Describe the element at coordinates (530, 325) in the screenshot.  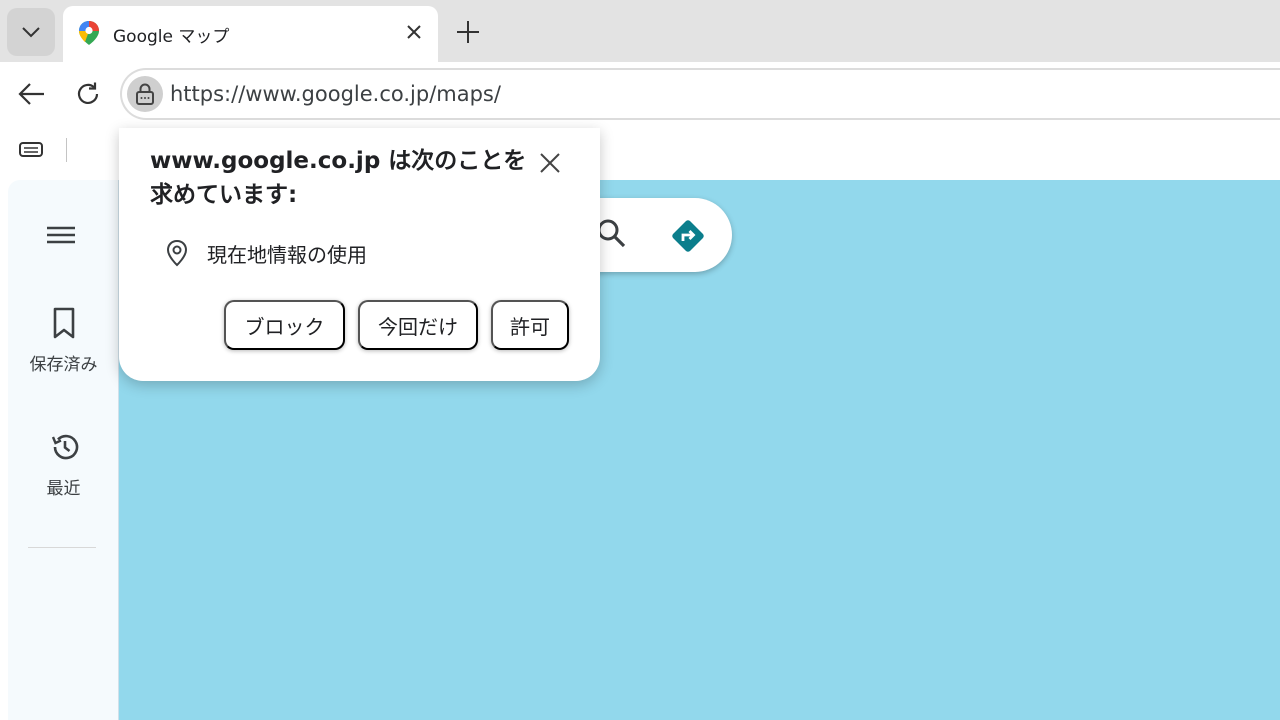
I see `allow-button: 許可` at that location.